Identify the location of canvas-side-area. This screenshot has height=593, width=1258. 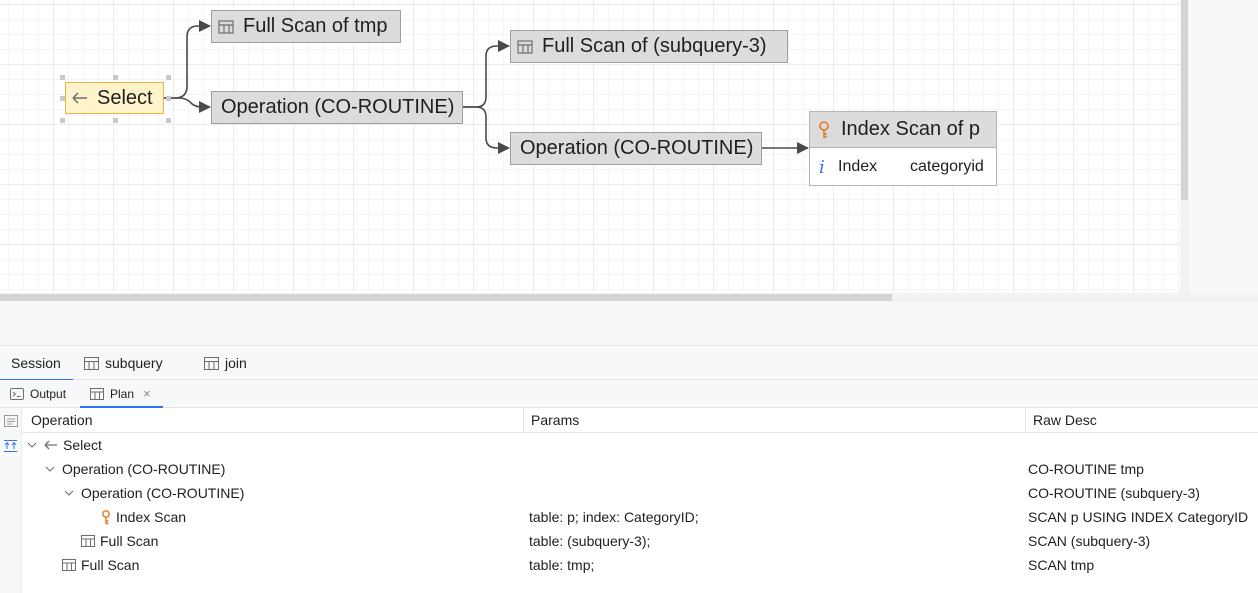
(1223, 146).